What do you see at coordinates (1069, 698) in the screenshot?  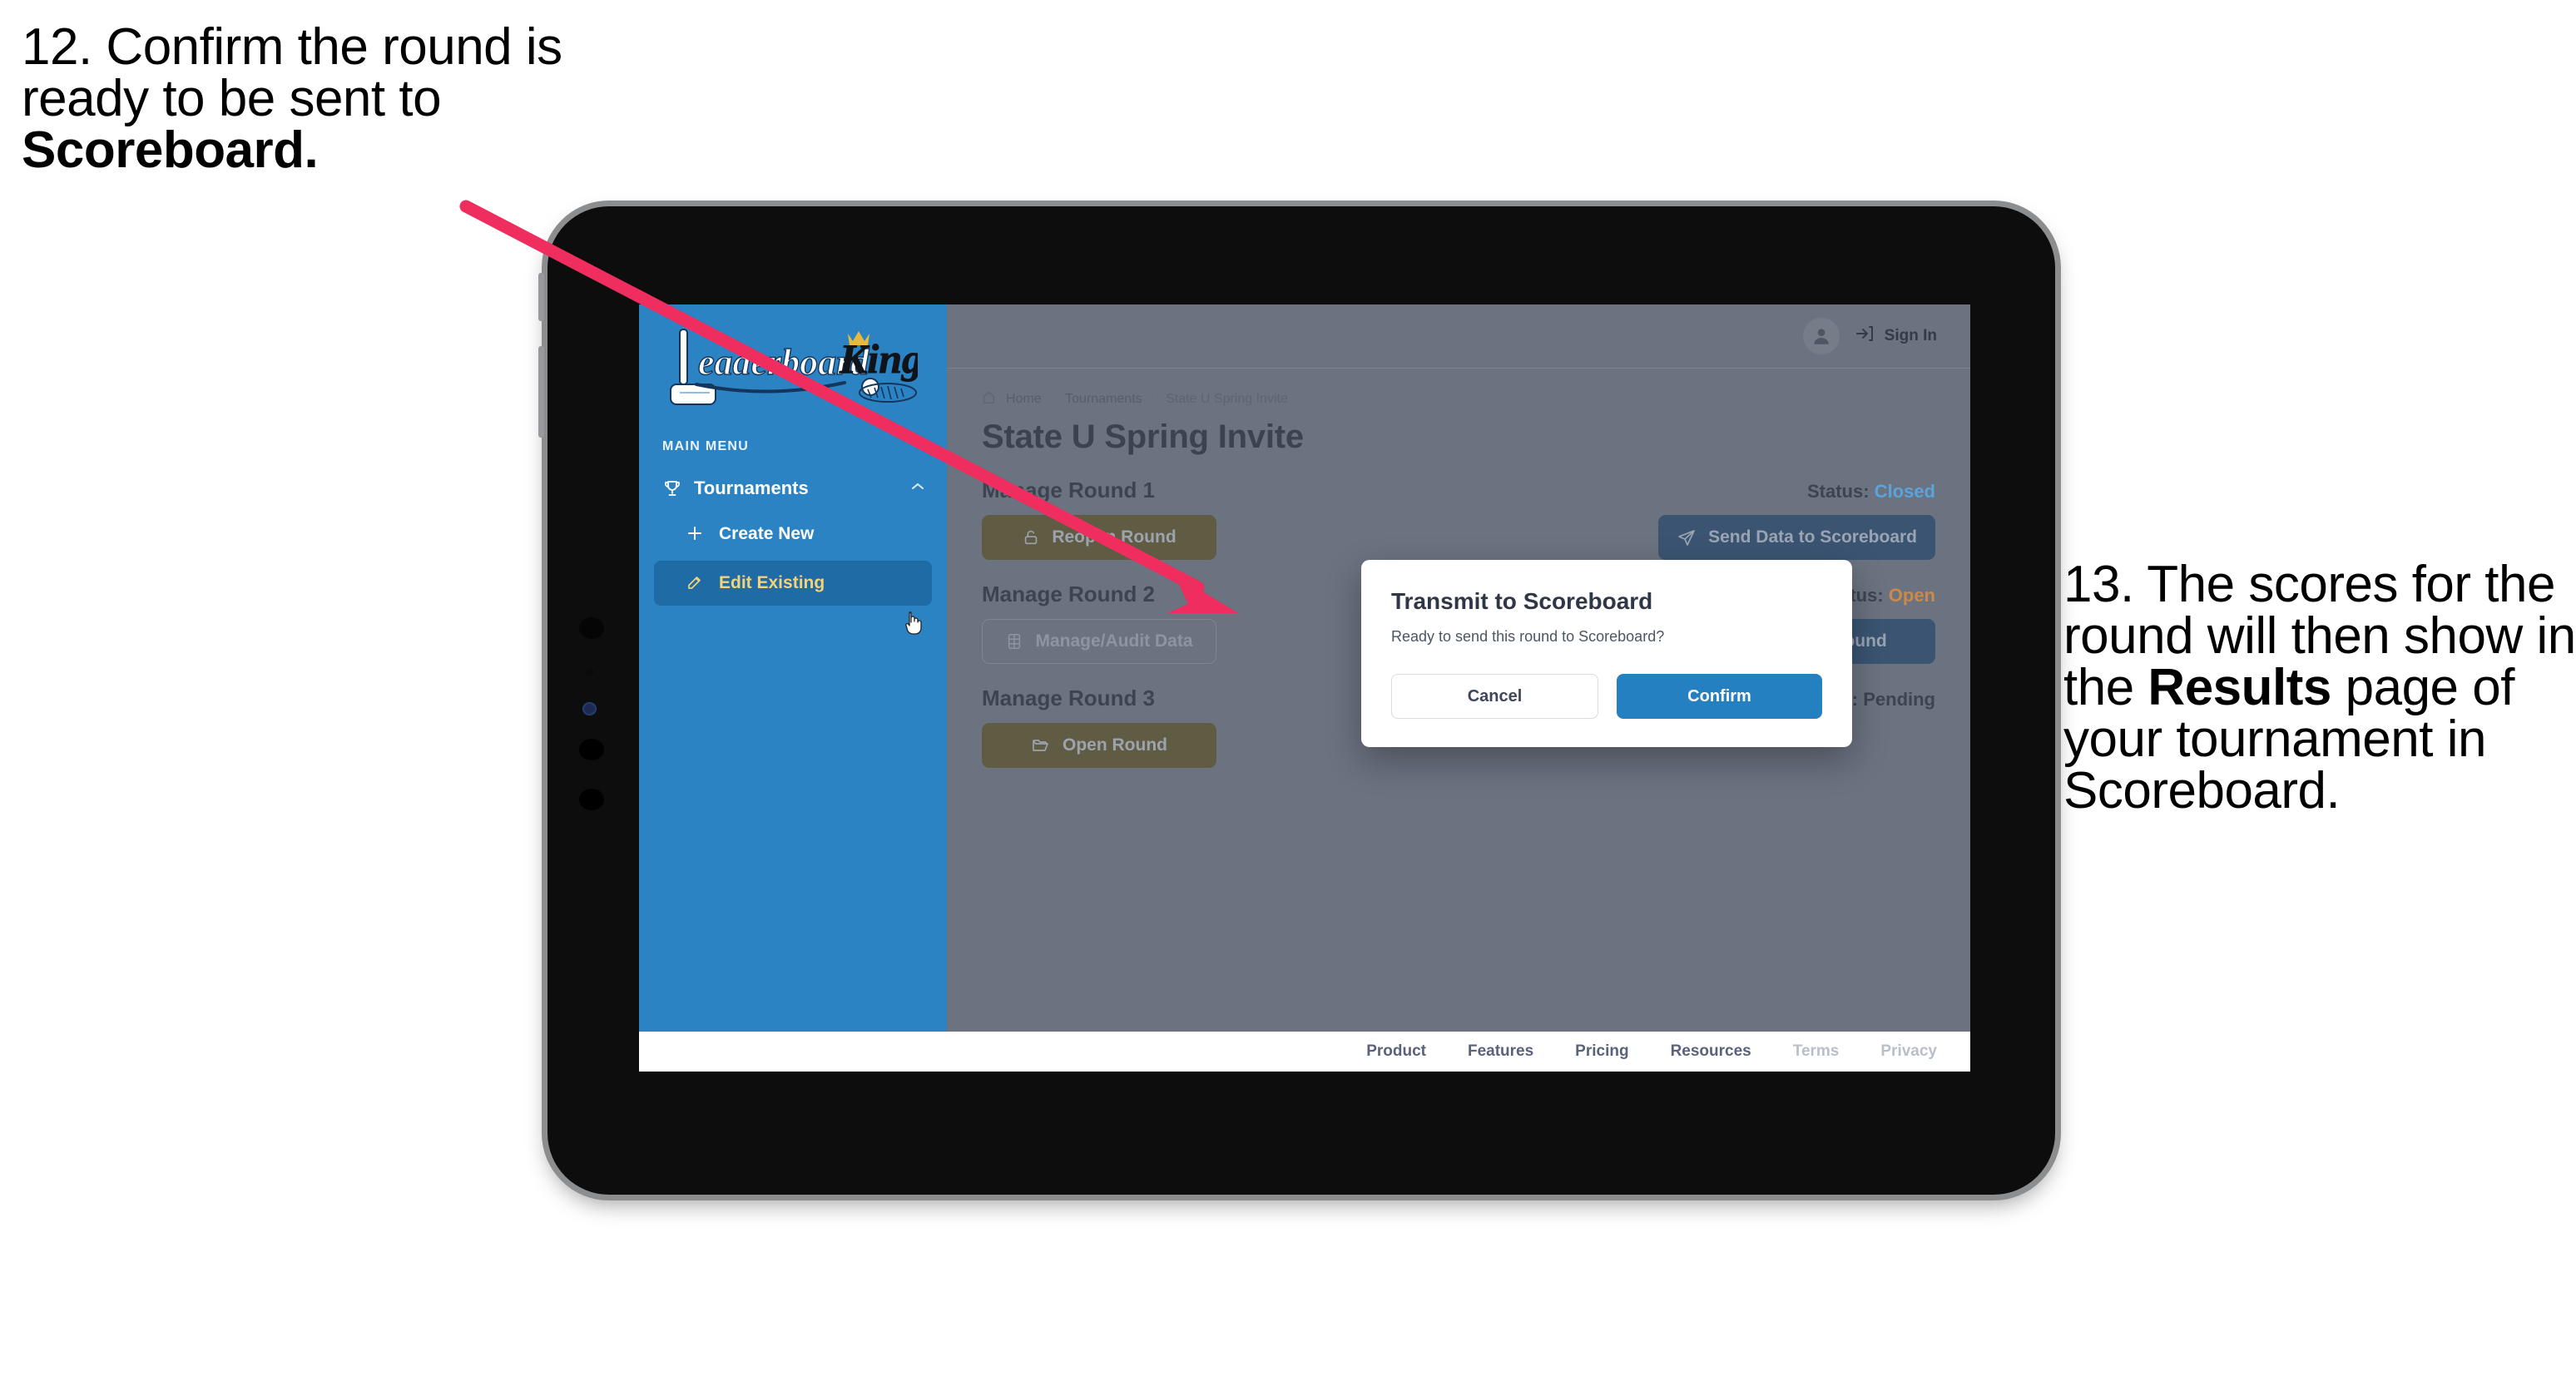 I see `round-title: Manage Round 3` at bounding box center [1069, 698].